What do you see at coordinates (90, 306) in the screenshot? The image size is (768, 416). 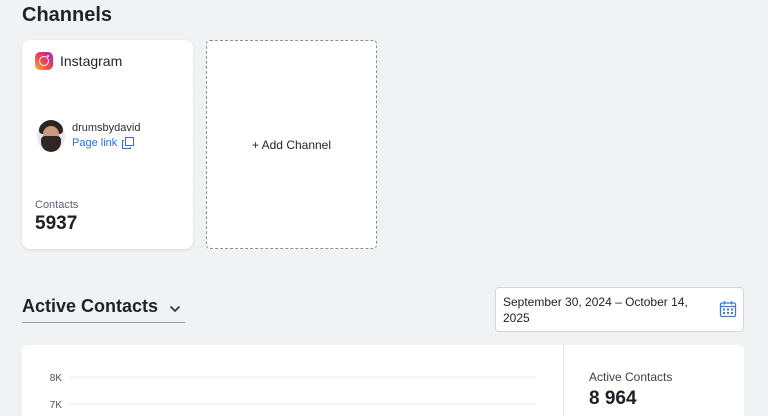 I see `active-contacts-title: Active Contacts` at bounding box center [90, 306].